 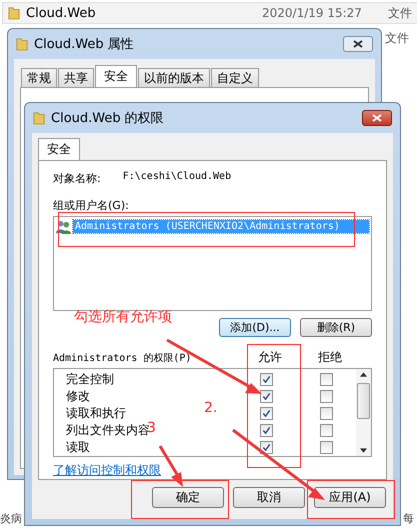 I want to click on column-header: 拒绝, so click(x=330, y=357).